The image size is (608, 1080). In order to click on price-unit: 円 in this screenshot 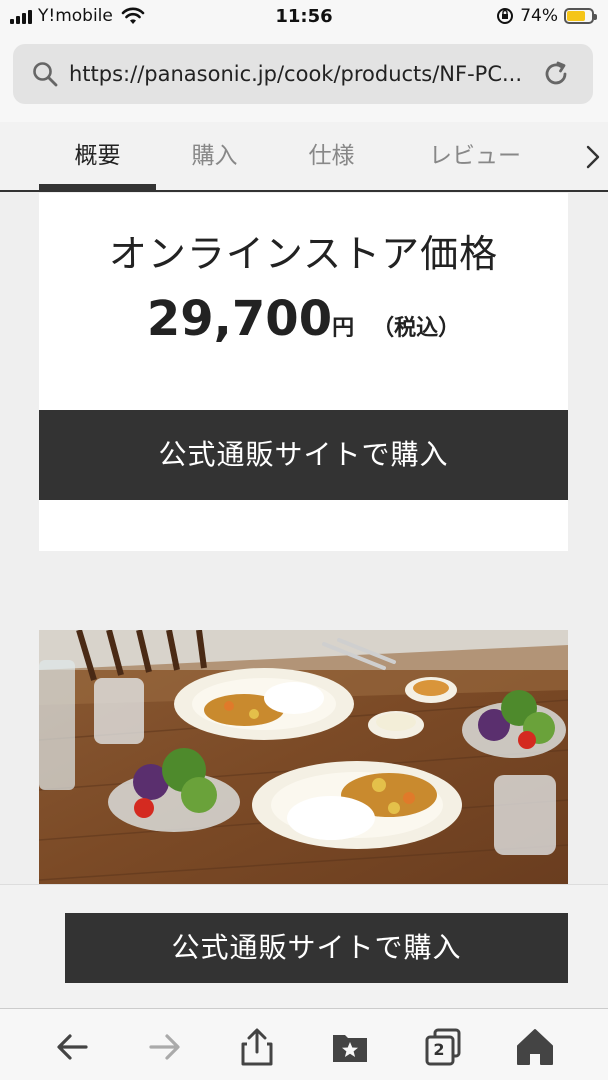, I will do `click(343, 328)`.